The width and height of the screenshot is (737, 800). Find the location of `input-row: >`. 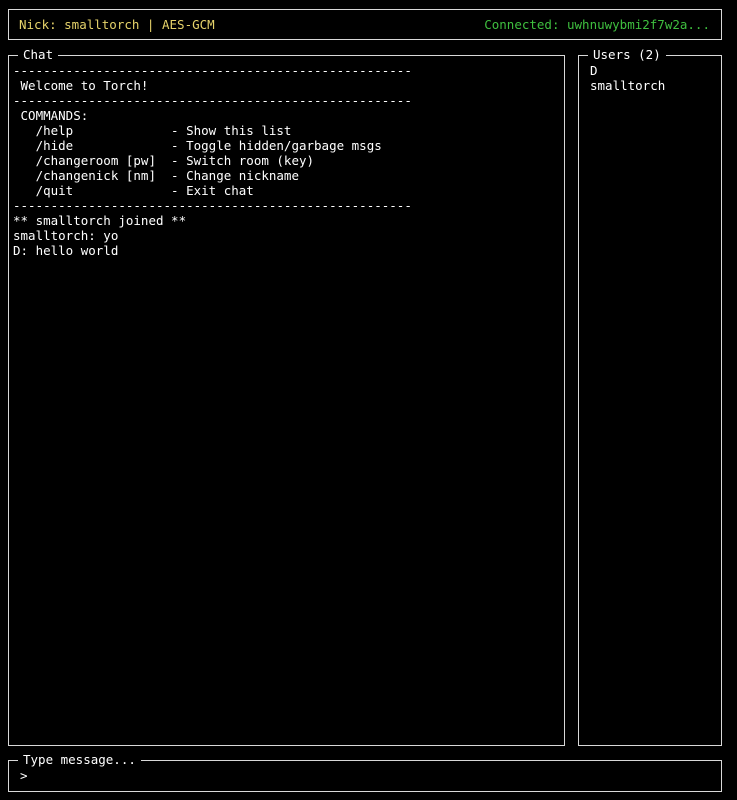

input-row: > is located at coordinates (366, 775).